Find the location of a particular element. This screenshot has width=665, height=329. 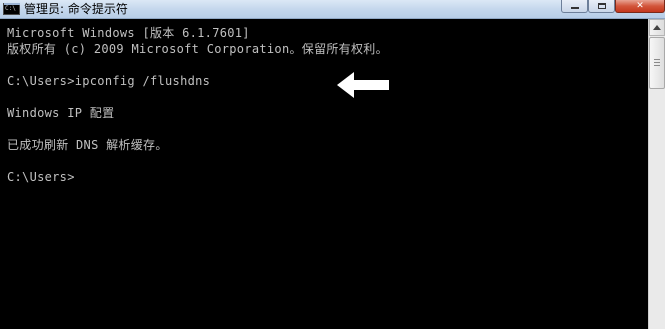

window-title: 管理员: 命令提示符 is located at coordinates (76, 9).